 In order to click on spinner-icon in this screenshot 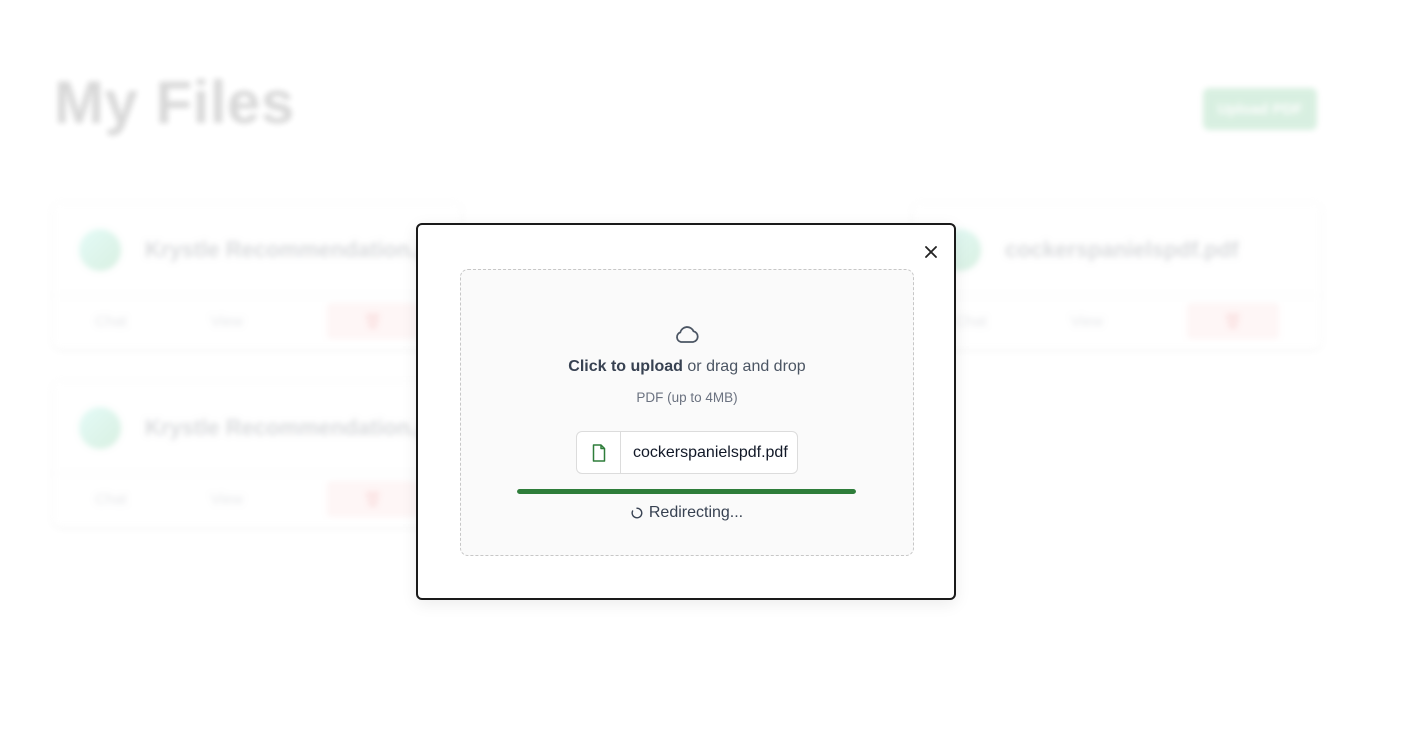, I will do `click(637, 513)`.